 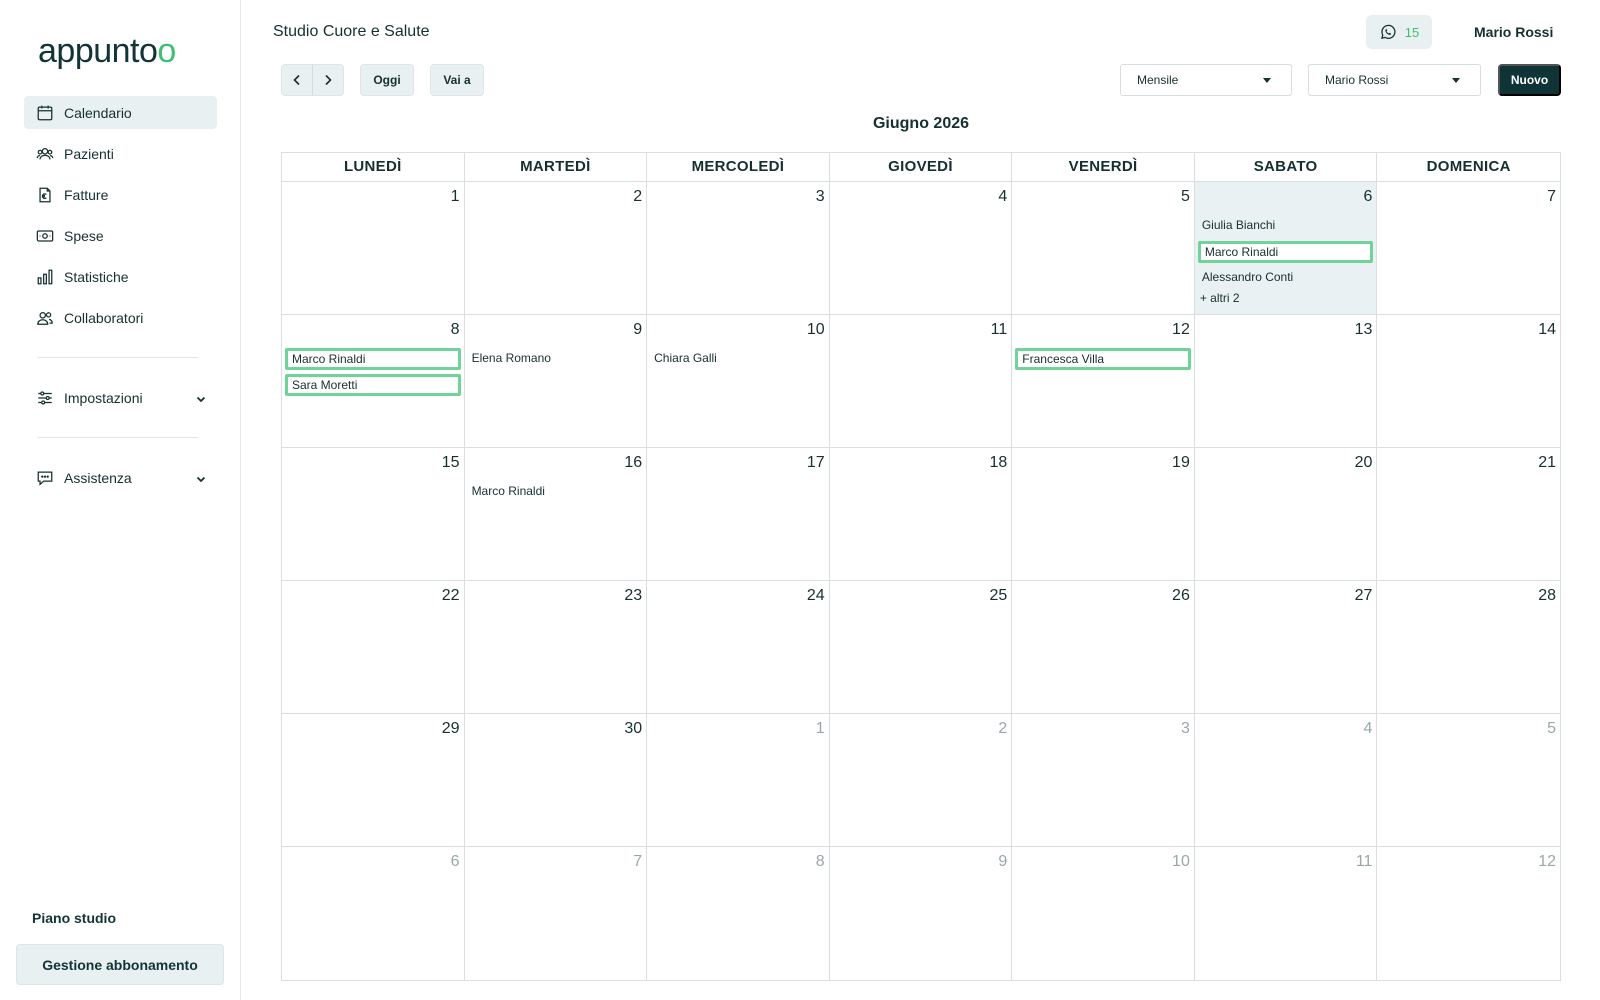 I want to click on day-cell: 8, so click(x=738, y=913).